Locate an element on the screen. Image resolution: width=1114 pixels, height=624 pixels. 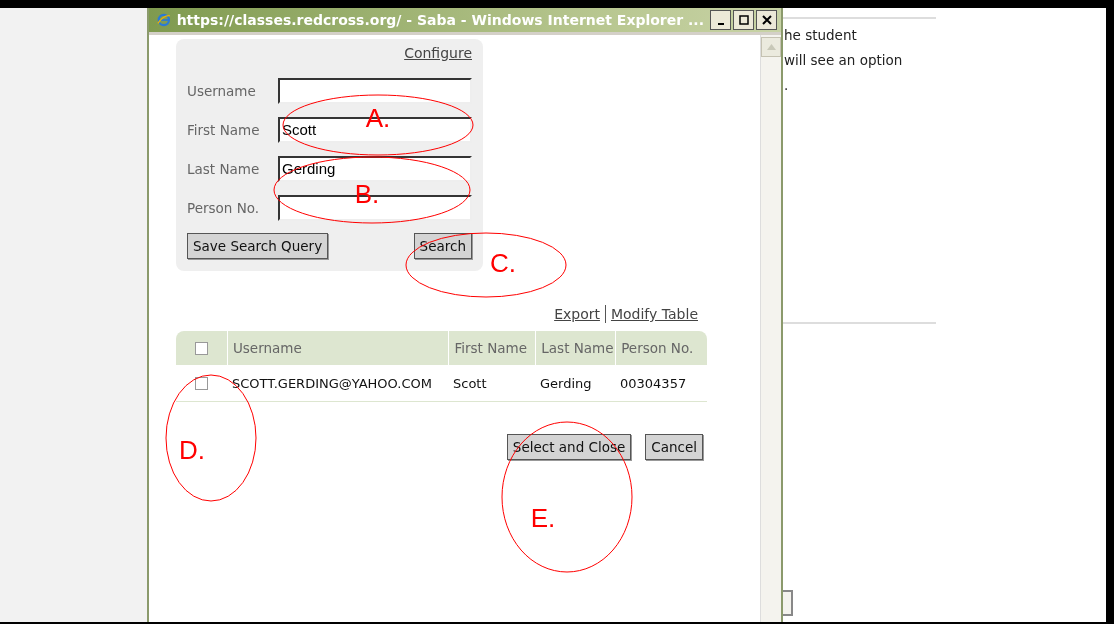
minimize-icon is located at coordinates (720, 24).